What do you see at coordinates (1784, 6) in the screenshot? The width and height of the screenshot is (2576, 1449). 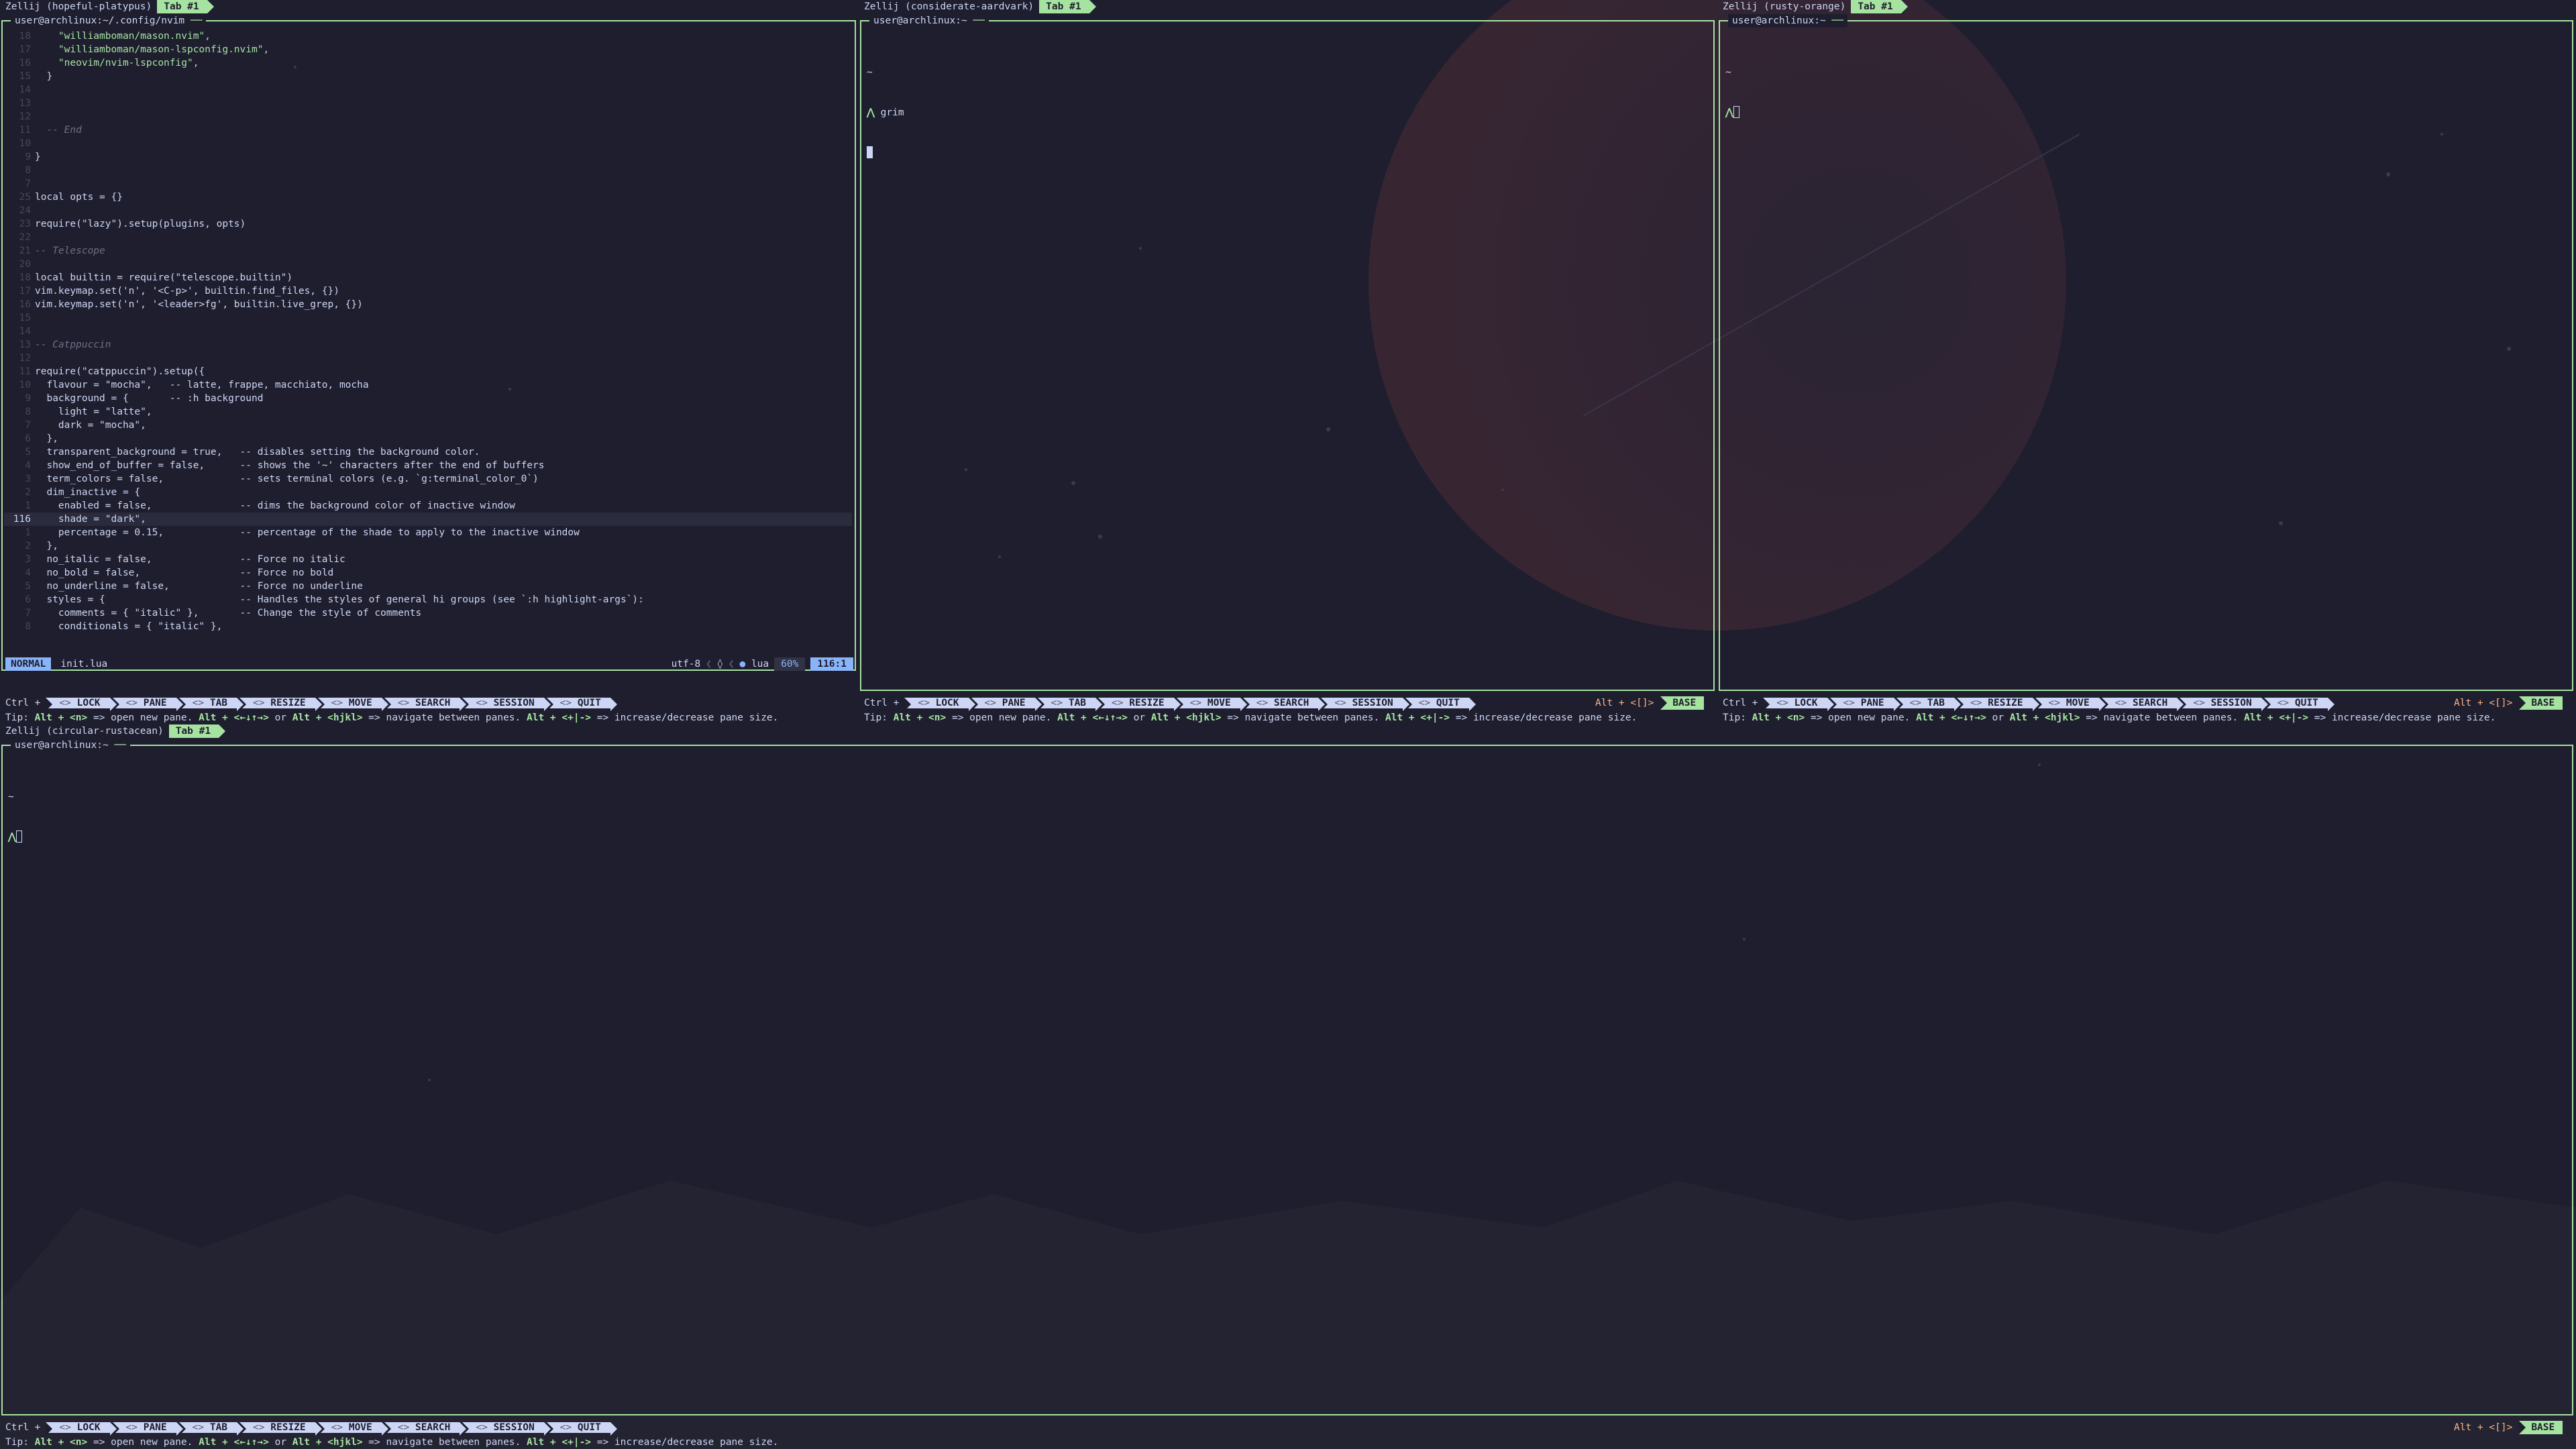 I see `session-name: Zellij (rusty-orange)` at bounding box center [1784, 6].